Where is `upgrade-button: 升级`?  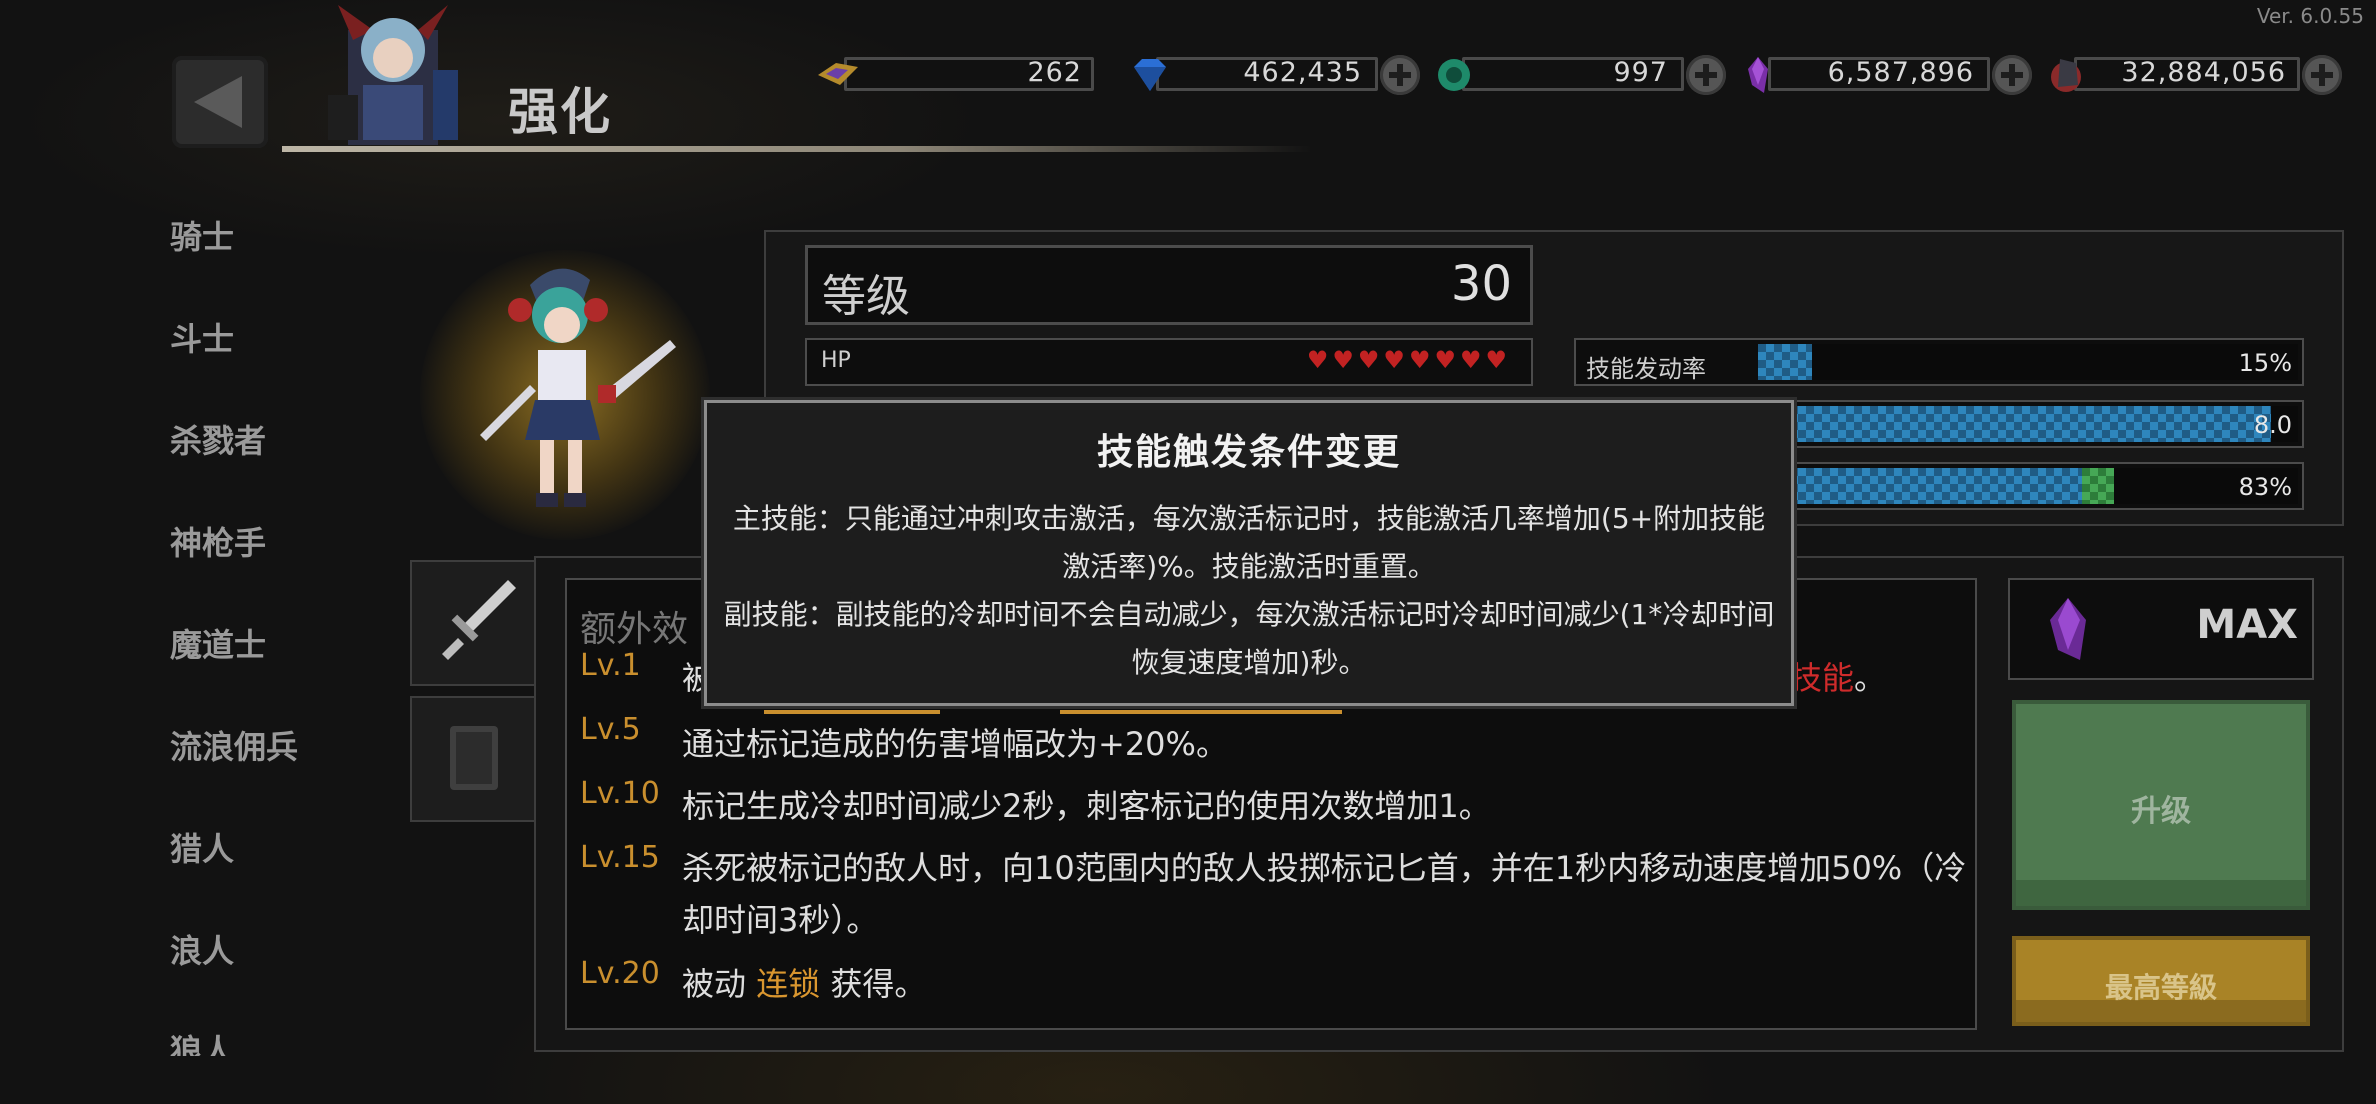 upgrade-button: 升级 is located at coordinates (2161, 805).